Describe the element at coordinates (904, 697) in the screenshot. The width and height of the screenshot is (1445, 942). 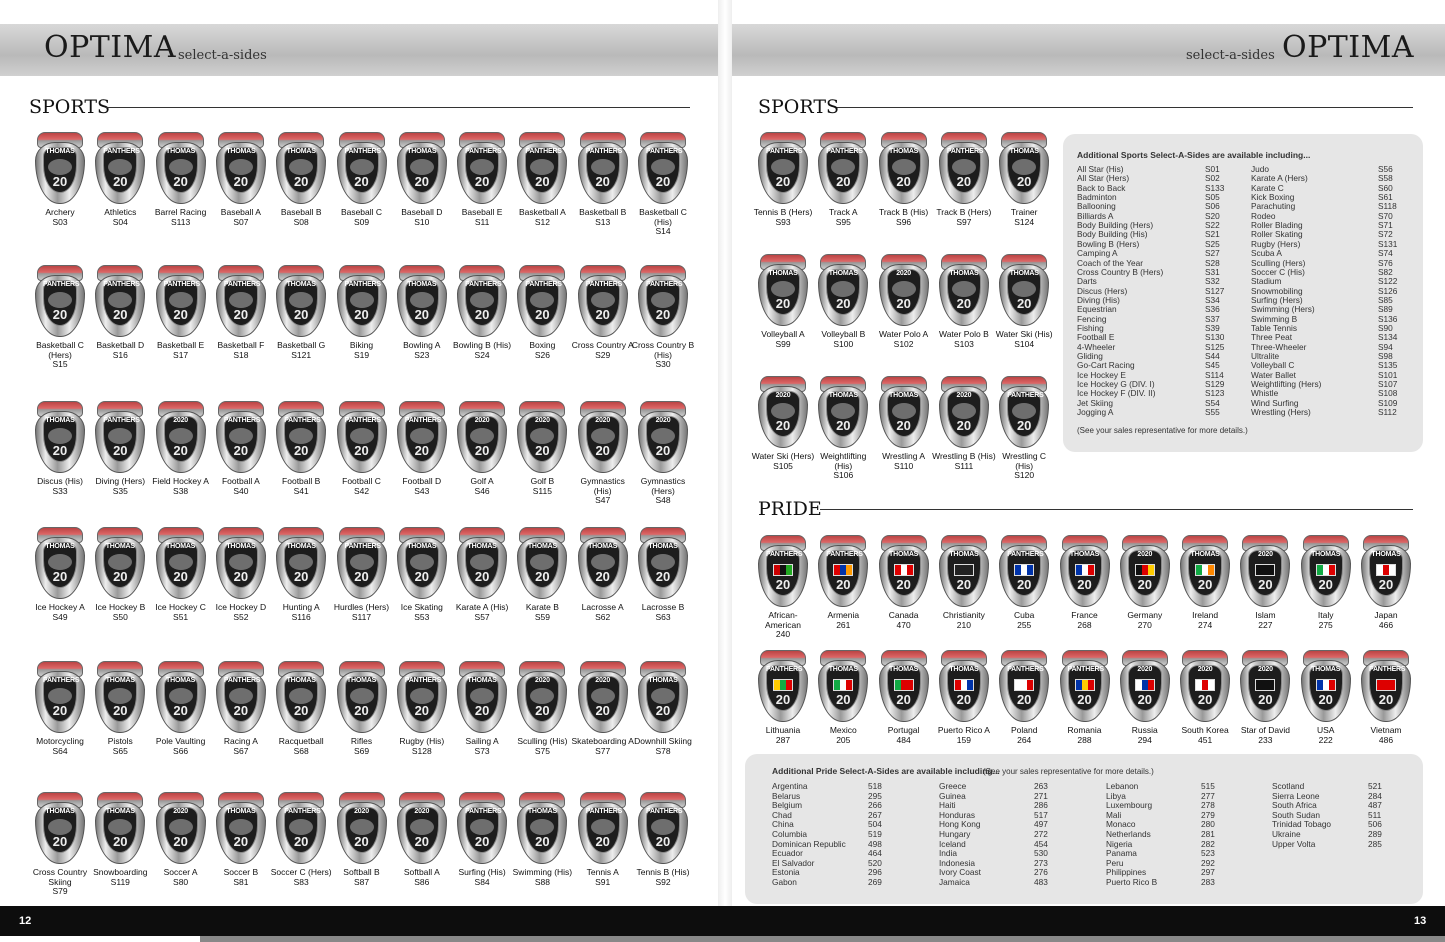
I see `select-a-side-item: THOMAS 20 Portugal 484` at that location.